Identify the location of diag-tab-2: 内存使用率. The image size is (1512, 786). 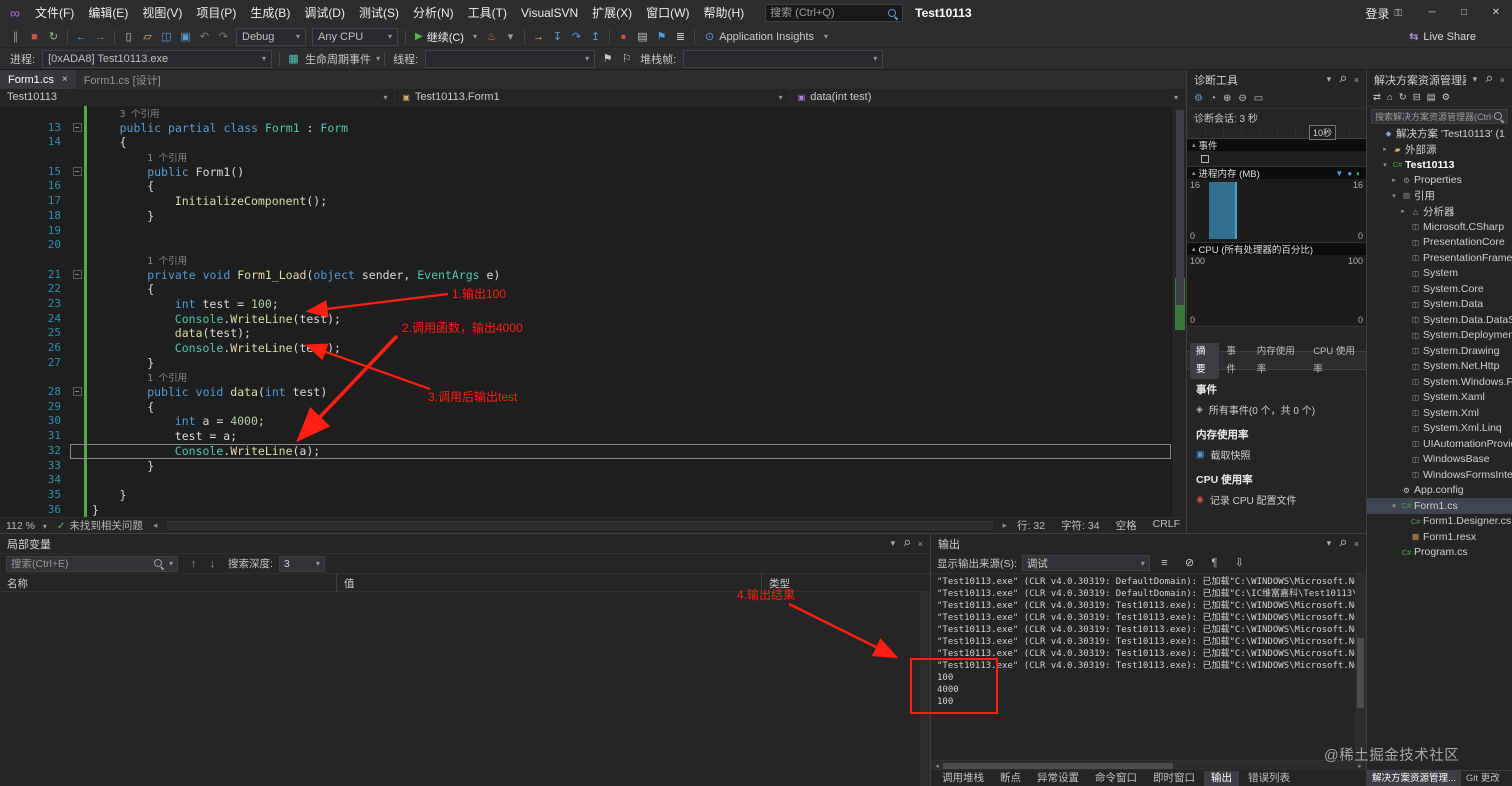
(1278, 361).